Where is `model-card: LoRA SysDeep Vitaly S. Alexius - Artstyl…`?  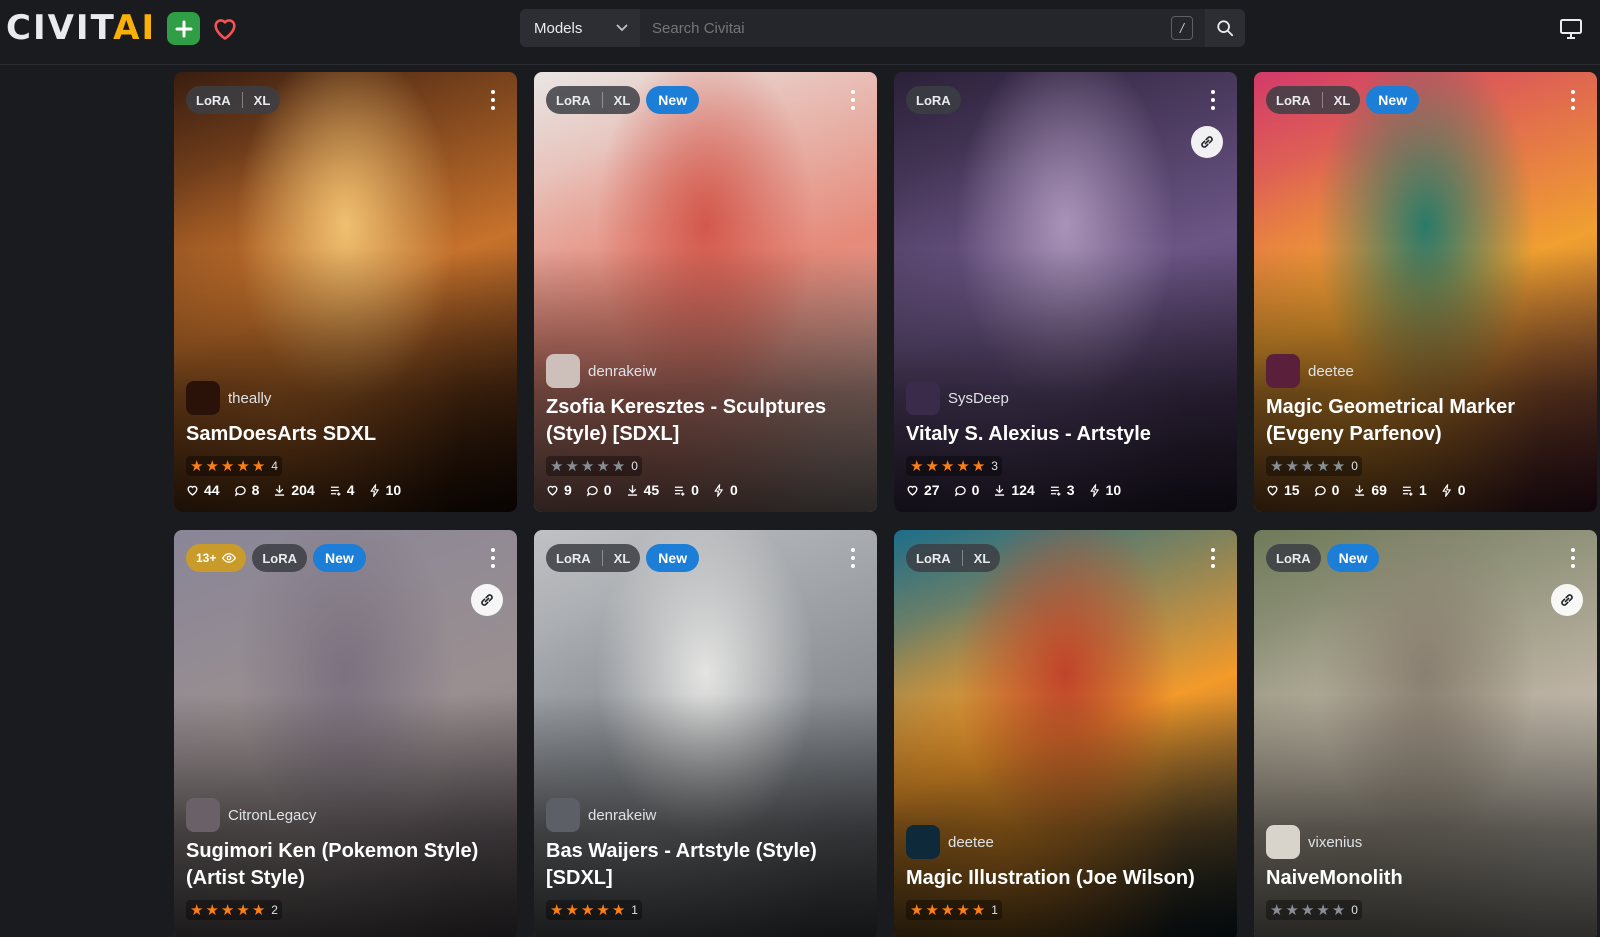
model-card: LoRA SysDeep Vitaly S. Alexius - Artstyl… is located at coordinates (1065, 292).